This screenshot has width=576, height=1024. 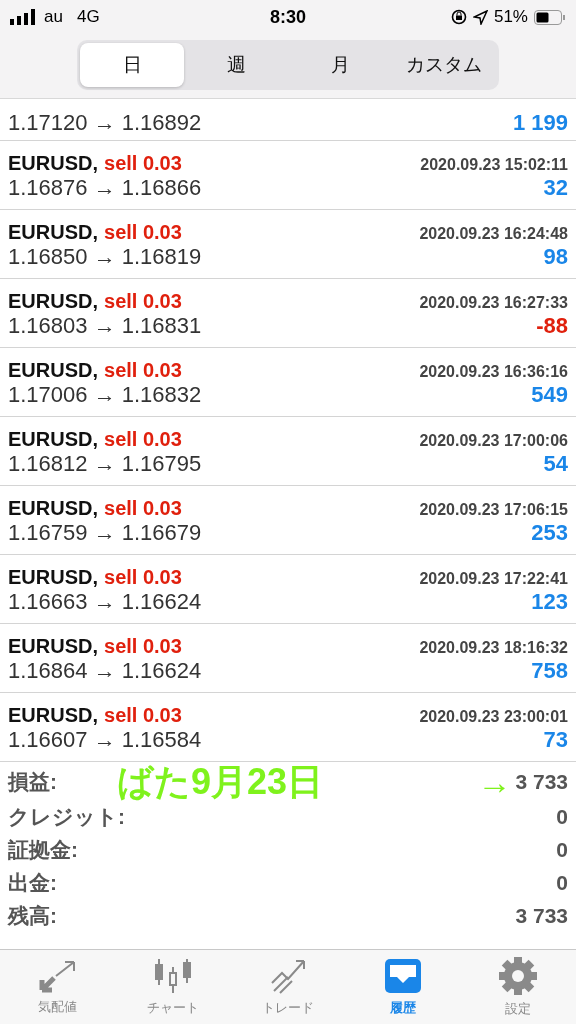 I want to click on profit-value: 54, so click(x=555, y=464).